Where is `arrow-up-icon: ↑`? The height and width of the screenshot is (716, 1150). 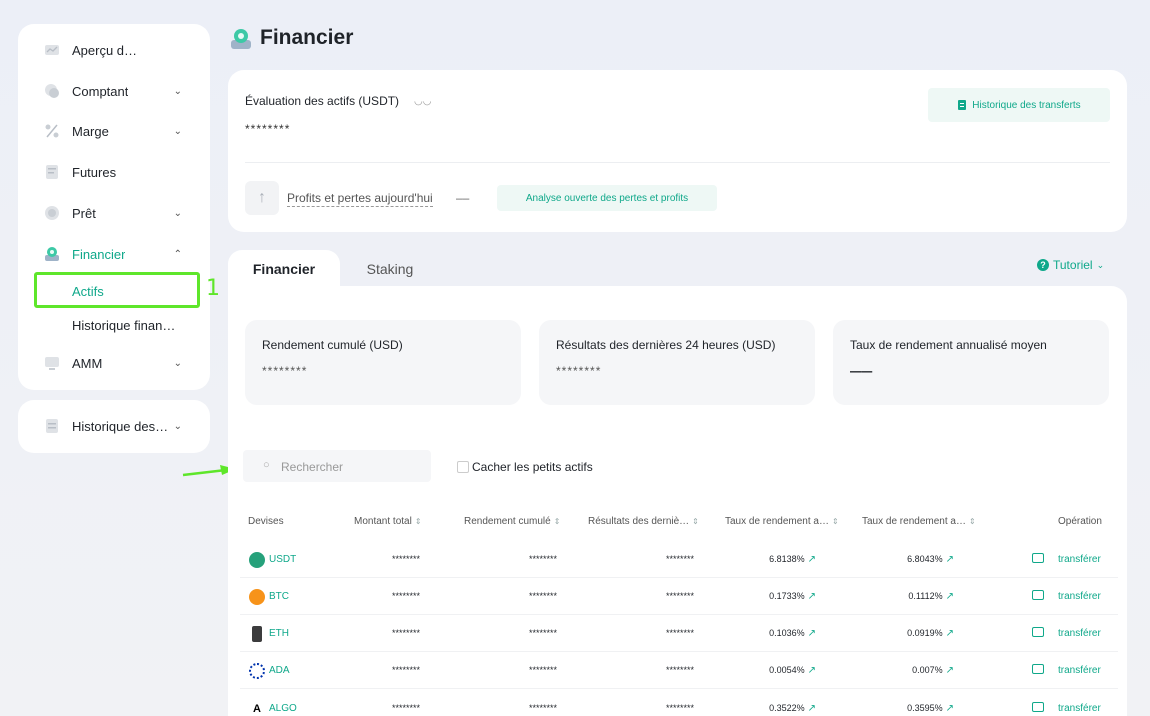
arrow-up-icon: ↑ is located at coordinates (262, 198).